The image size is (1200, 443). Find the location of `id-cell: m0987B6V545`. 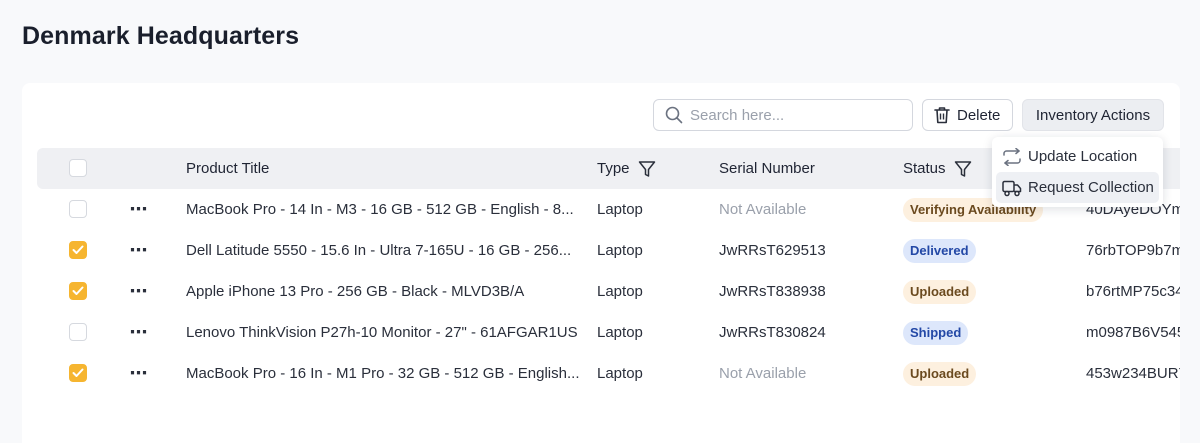

id-cell: m0987B6V545 is located at coordinates (1133, 332).